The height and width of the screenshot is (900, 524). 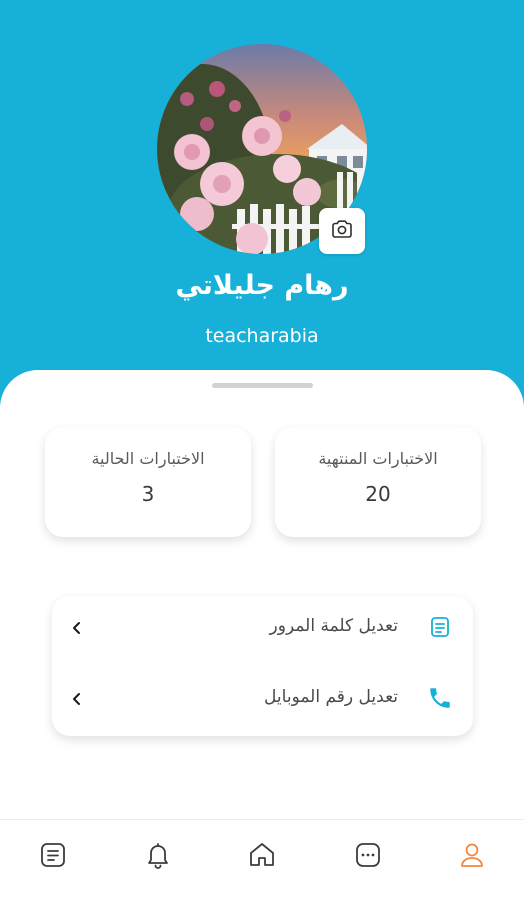 What do you see at coordinates (440, 698) in the screenshot?
I see `phone-icon` at bounding box center [440, 698].